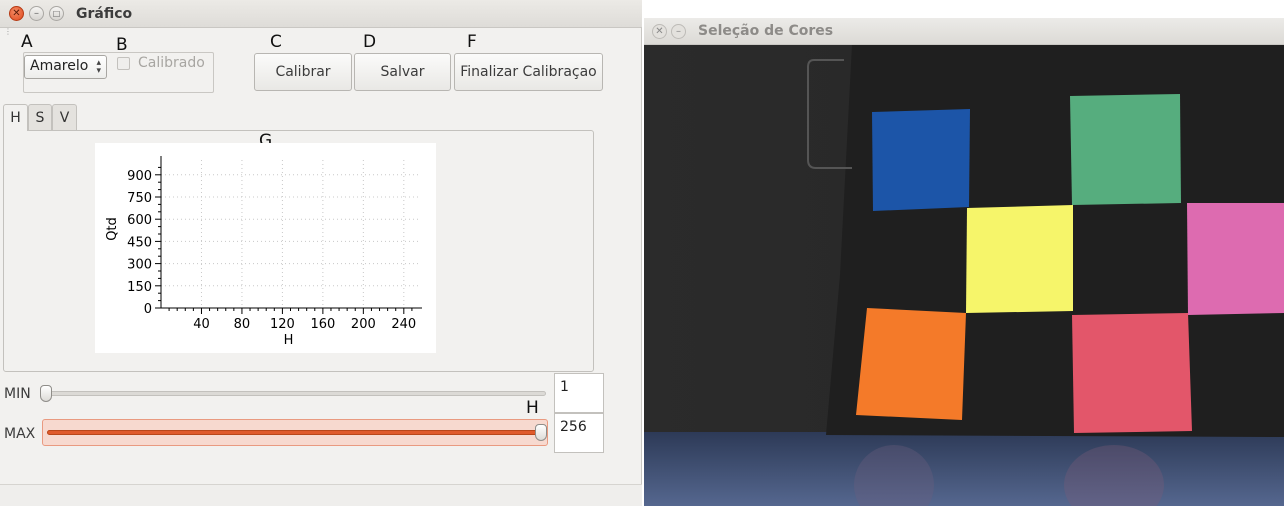 The width and height of the screenshot is (1284, 506). Describe the element at coordinates (139, 242) in the screenshot. I see `y-tick-label: 450` at that location.